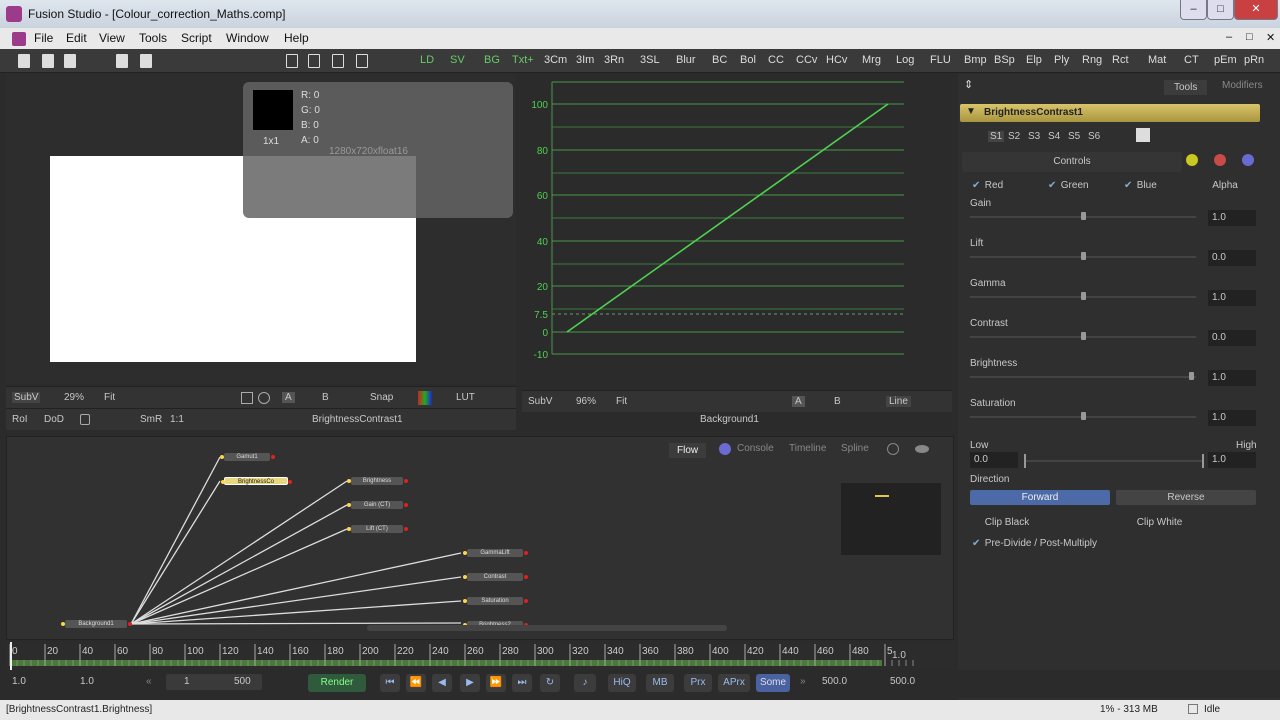  Describe the element at coordinates (891, 519) in the screenshot. I see `flow-navigator` at that location.